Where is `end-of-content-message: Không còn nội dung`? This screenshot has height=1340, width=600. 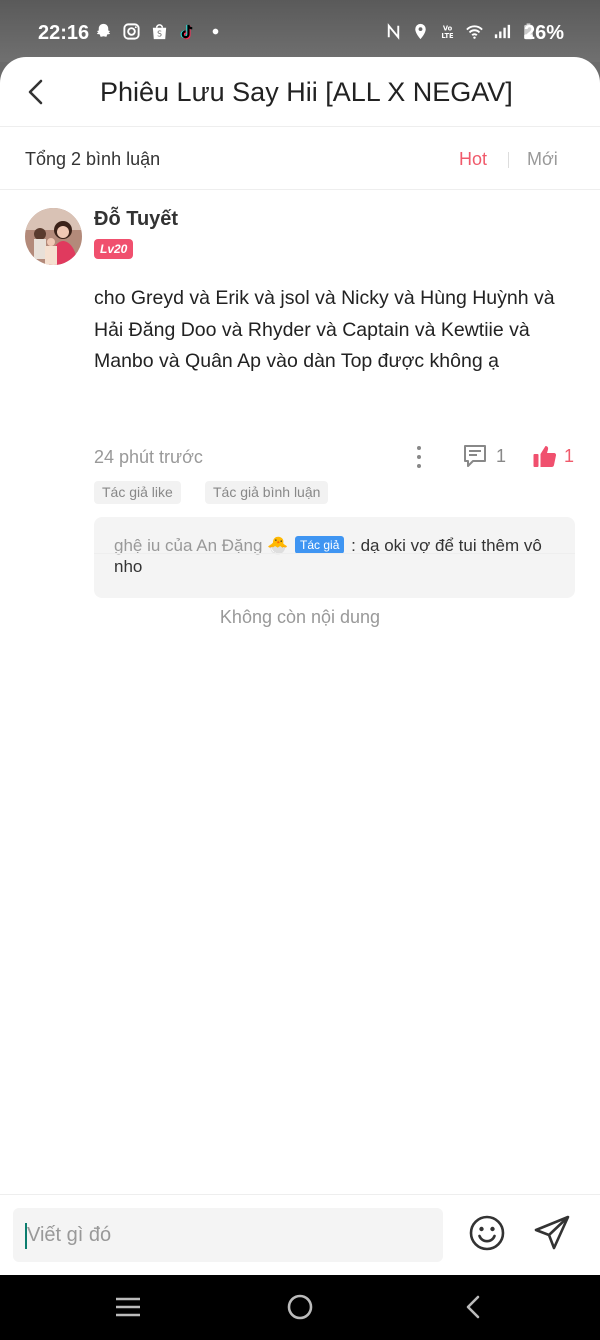
end-of-content-message: Không còn nội dung is located at coordinates (300, 617).